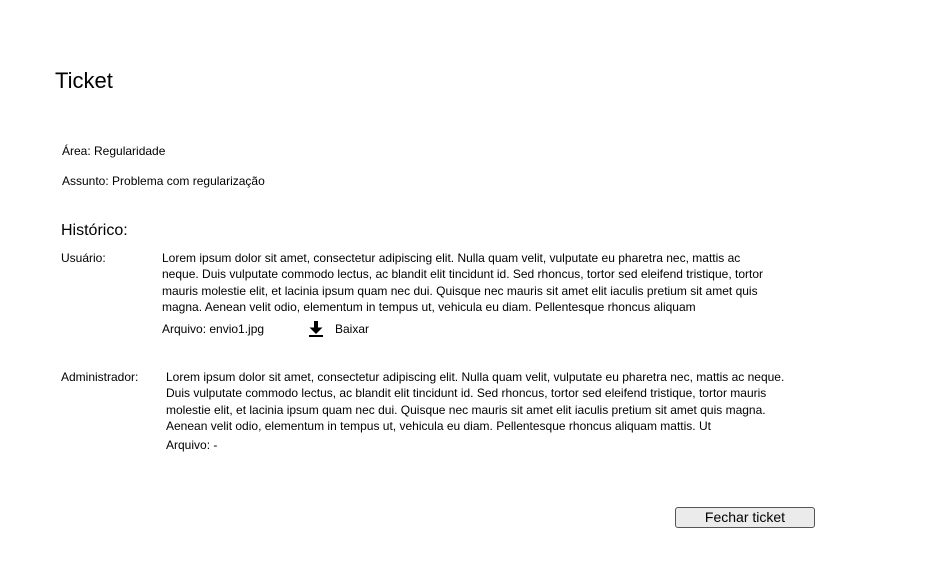  I want to click on download-button: Baixar, so click(337, 329).